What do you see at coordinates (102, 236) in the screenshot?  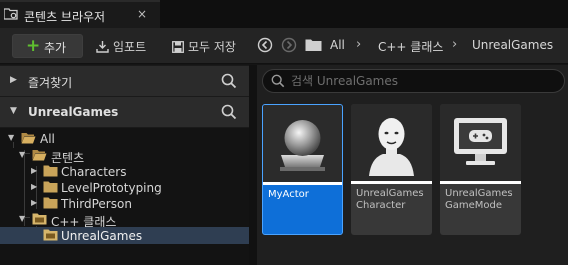 I see `tree-item-label: UnrealGames` at bounding box center [102, 236].